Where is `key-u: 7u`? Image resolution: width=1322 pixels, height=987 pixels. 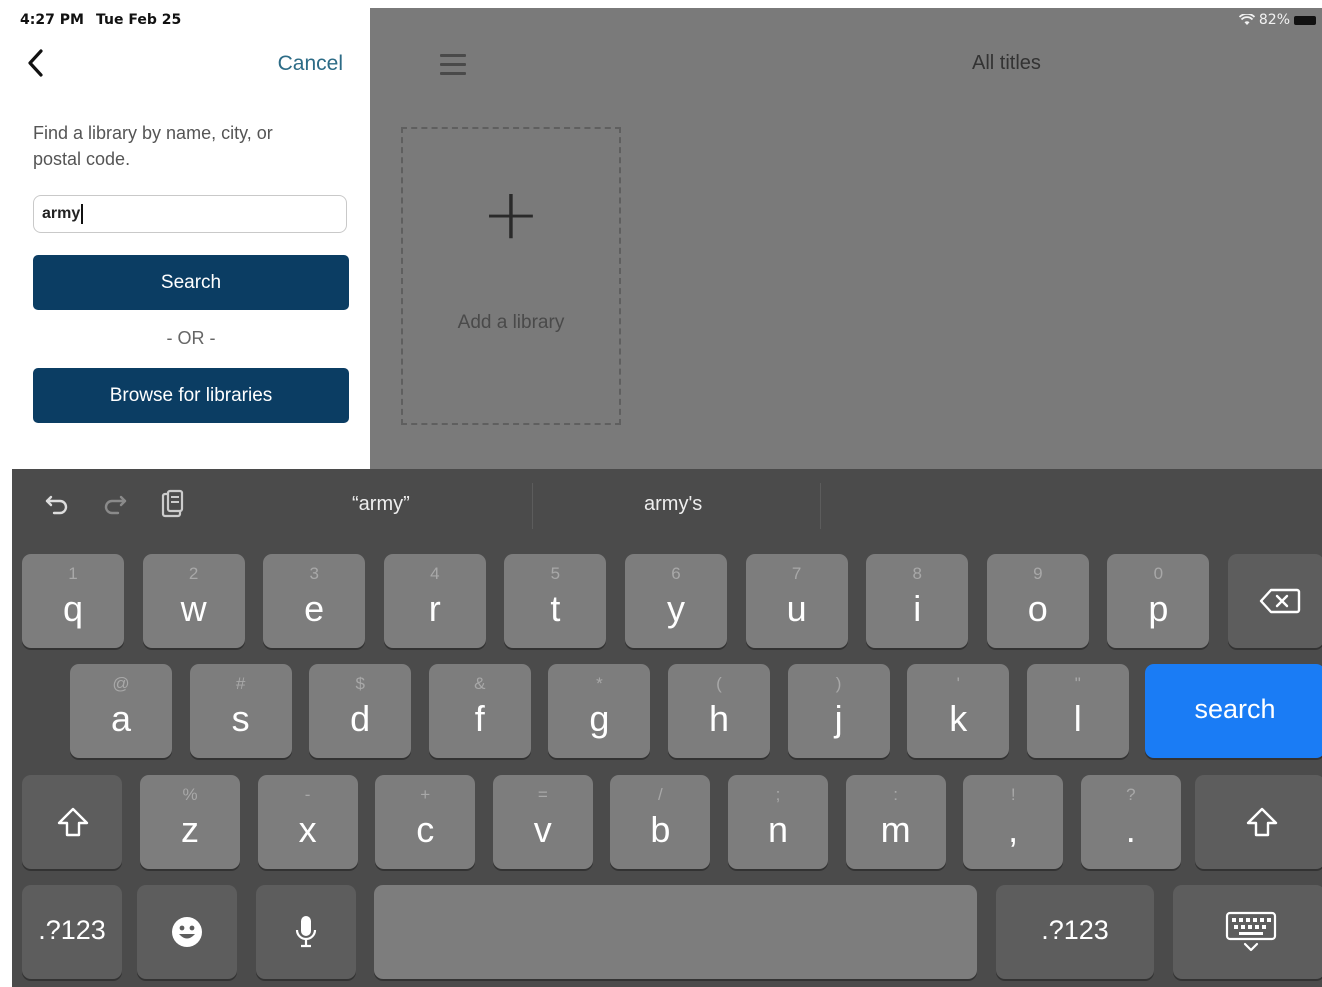 key-u: 7u is located at coordinates (796, 601).